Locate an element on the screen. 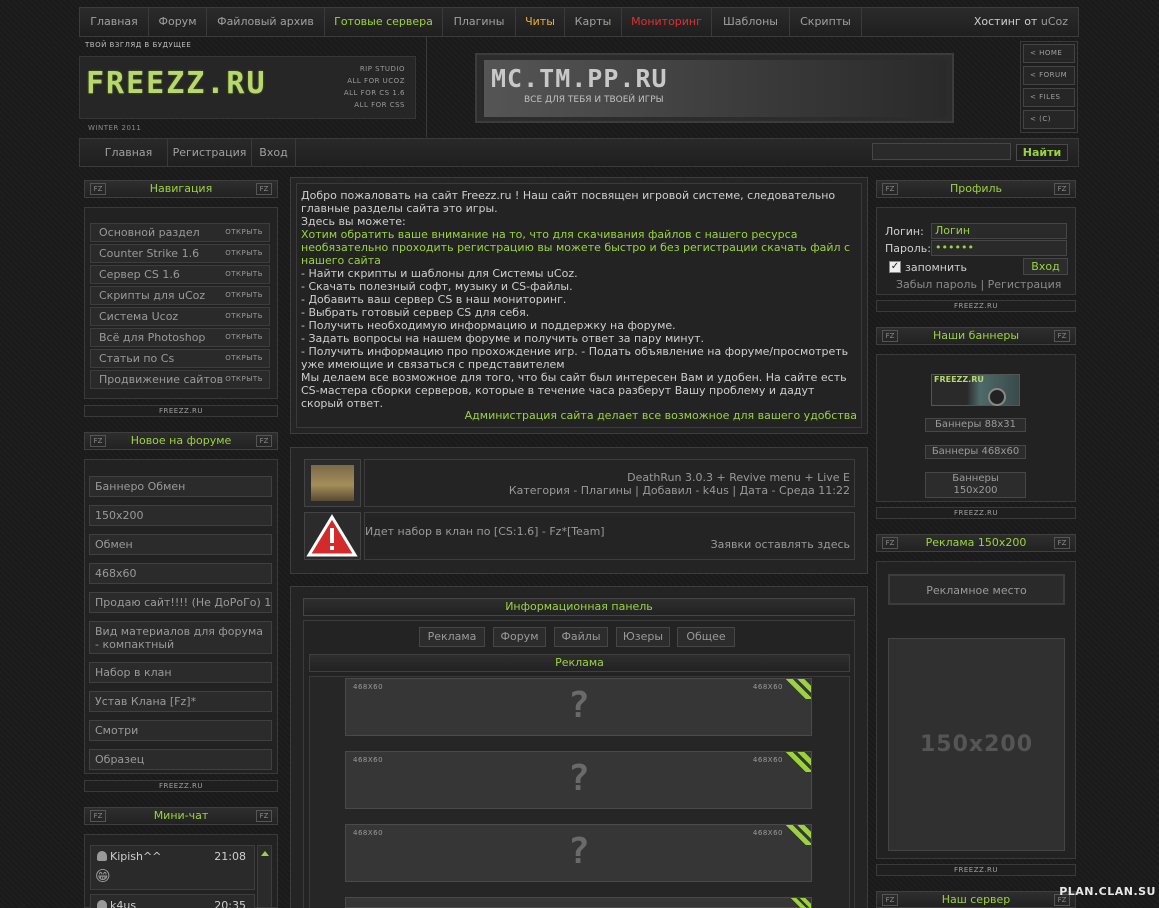 This screenshot has width=1159, height=908. chat-username: Kipish^^ is located at coordinates (135, 856).